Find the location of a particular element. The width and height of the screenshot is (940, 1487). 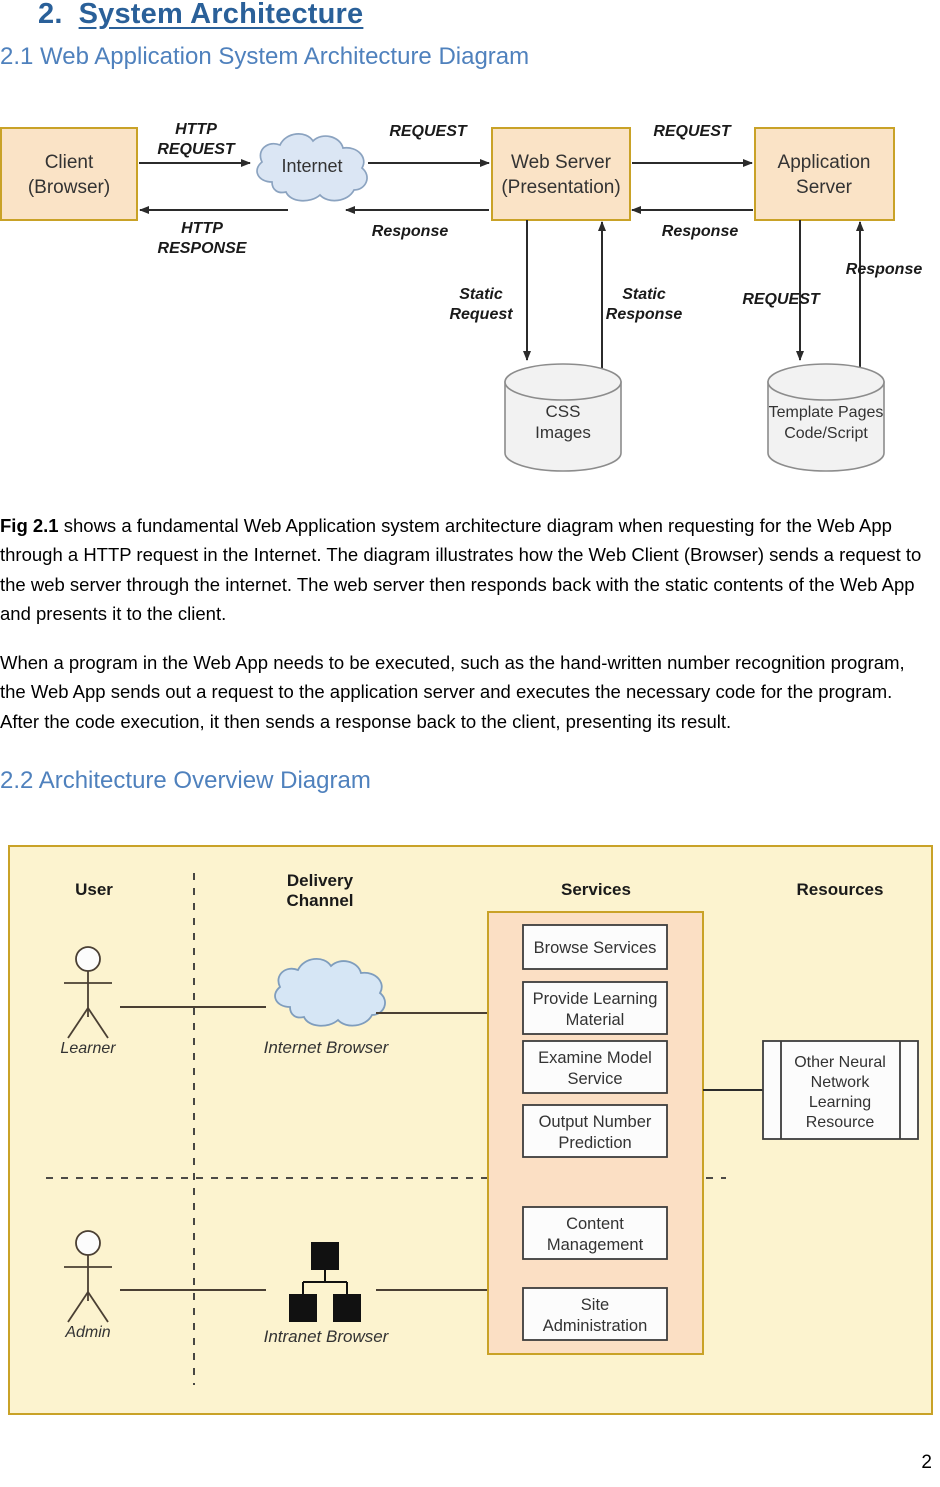

page-title-number: 2. is located at coordinates (50, 15).